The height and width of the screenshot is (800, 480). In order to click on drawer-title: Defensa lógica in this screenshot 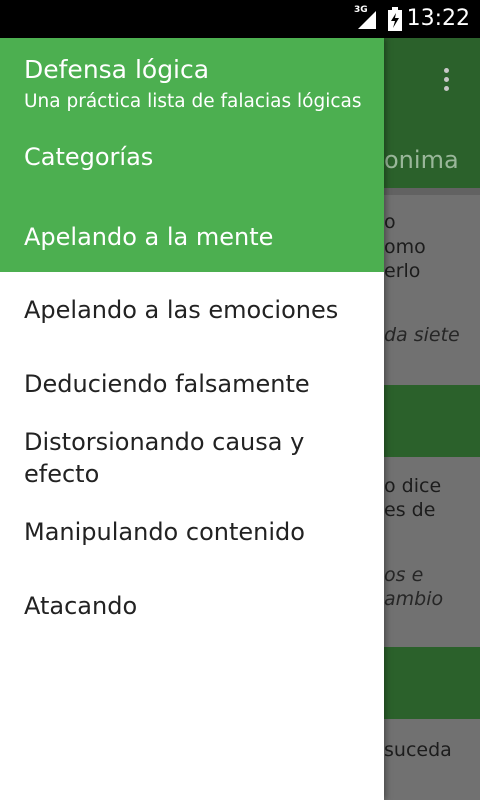, I will do `click(117, 69)`.